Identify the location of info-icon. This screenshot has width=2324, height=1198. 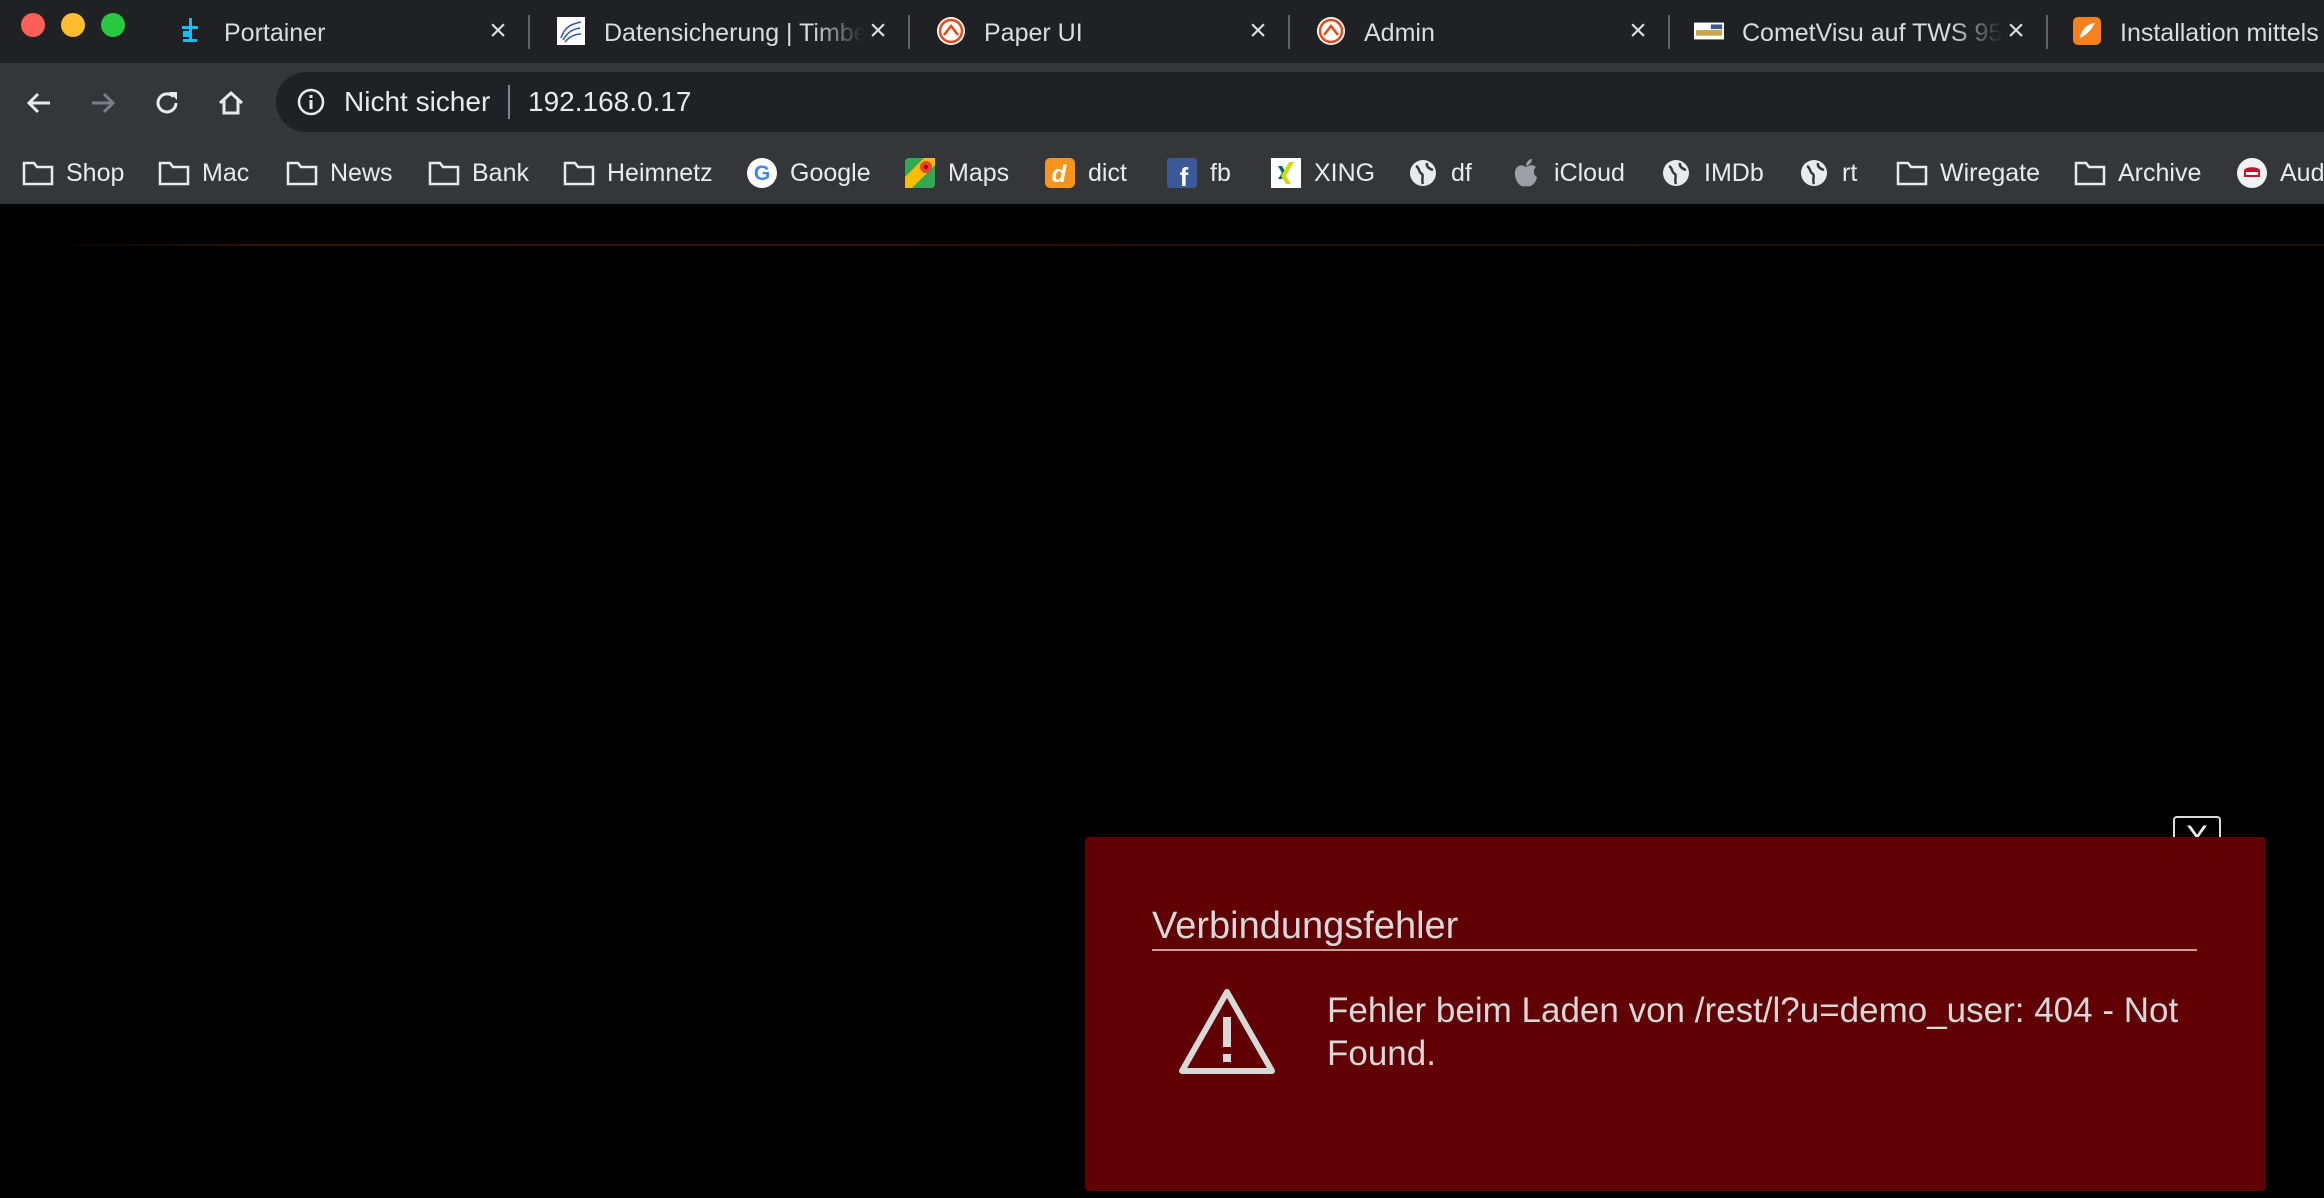
(311, 102).